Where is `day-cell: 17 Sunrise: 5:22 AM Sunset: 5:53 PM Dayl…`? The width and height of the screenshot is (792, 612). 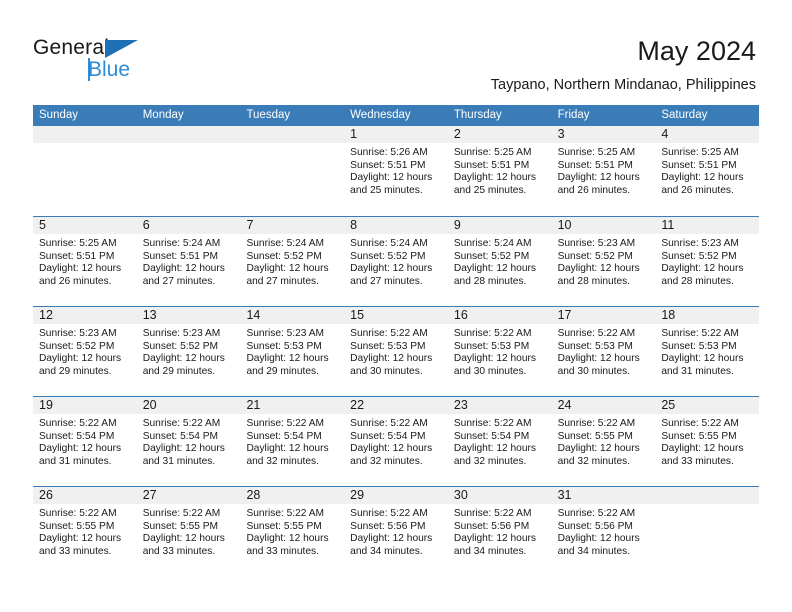
day-cell: 17 Sunrise: 5:22 AM Sunset: 5:53 PM Dayl… is located at coordinates (603, 351).